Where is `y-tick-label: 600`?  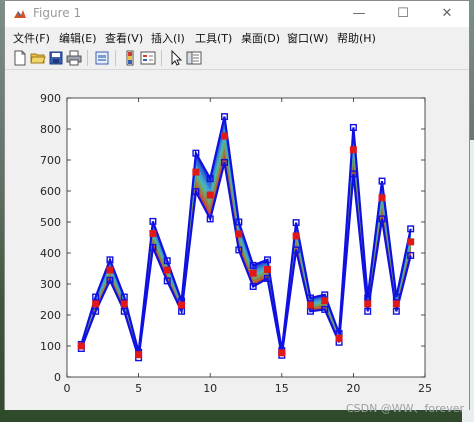 y-tick-label: 600 is located at coordinates (50, 191).